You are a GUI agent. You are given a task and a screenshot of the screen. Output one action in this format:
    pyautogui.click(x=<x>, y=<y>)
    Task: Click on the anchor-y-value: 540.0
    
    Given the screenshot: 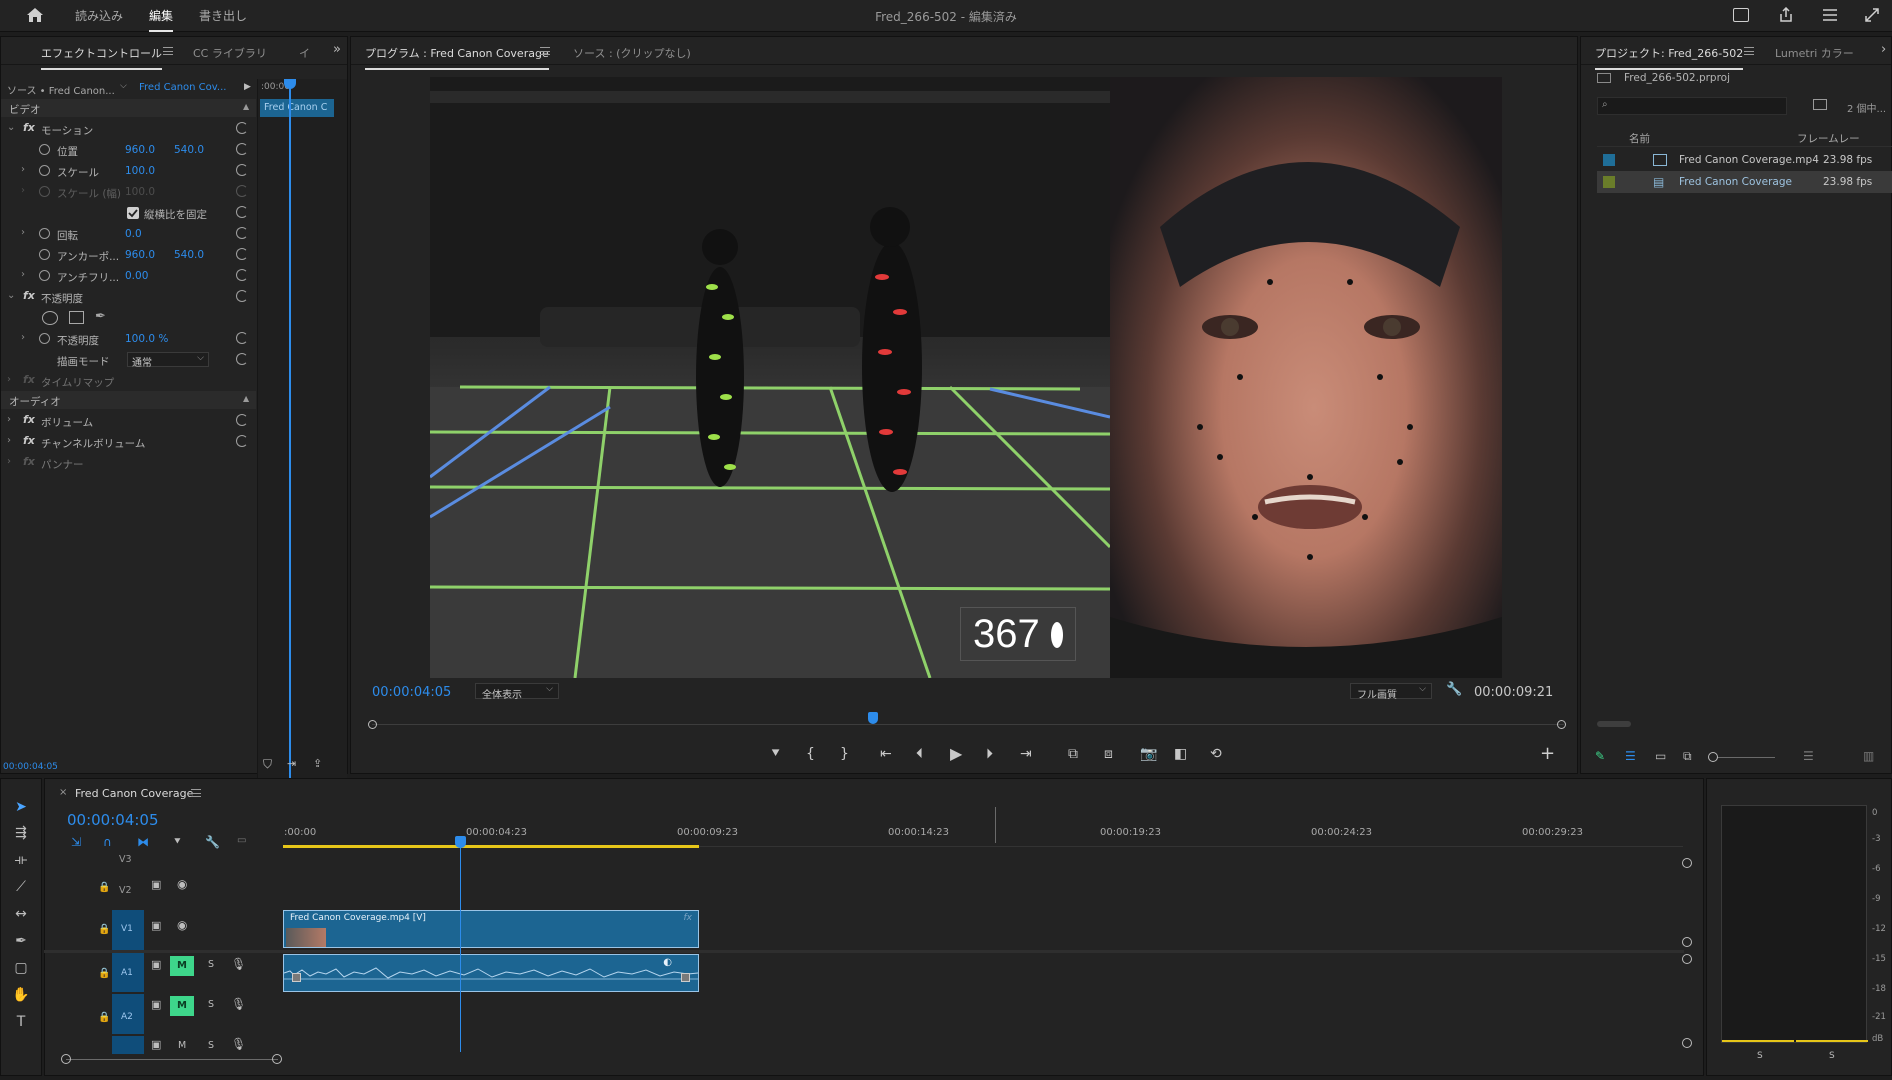 What is the action you would take?
    pyautogui.click(x=189, y=255)
    